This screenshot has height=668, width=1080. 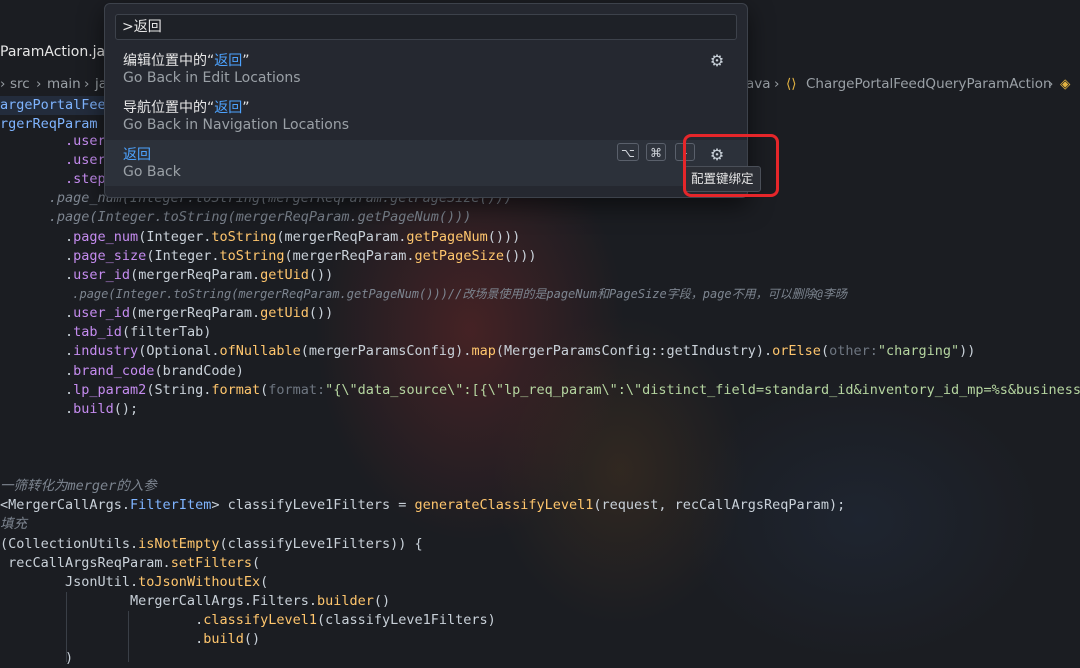 What do you see at coordinates (134, 582) in the screenshot?
I see `code-line: JsonUtil.toJsonWithoutEx(` at bounding box center [134, 582].